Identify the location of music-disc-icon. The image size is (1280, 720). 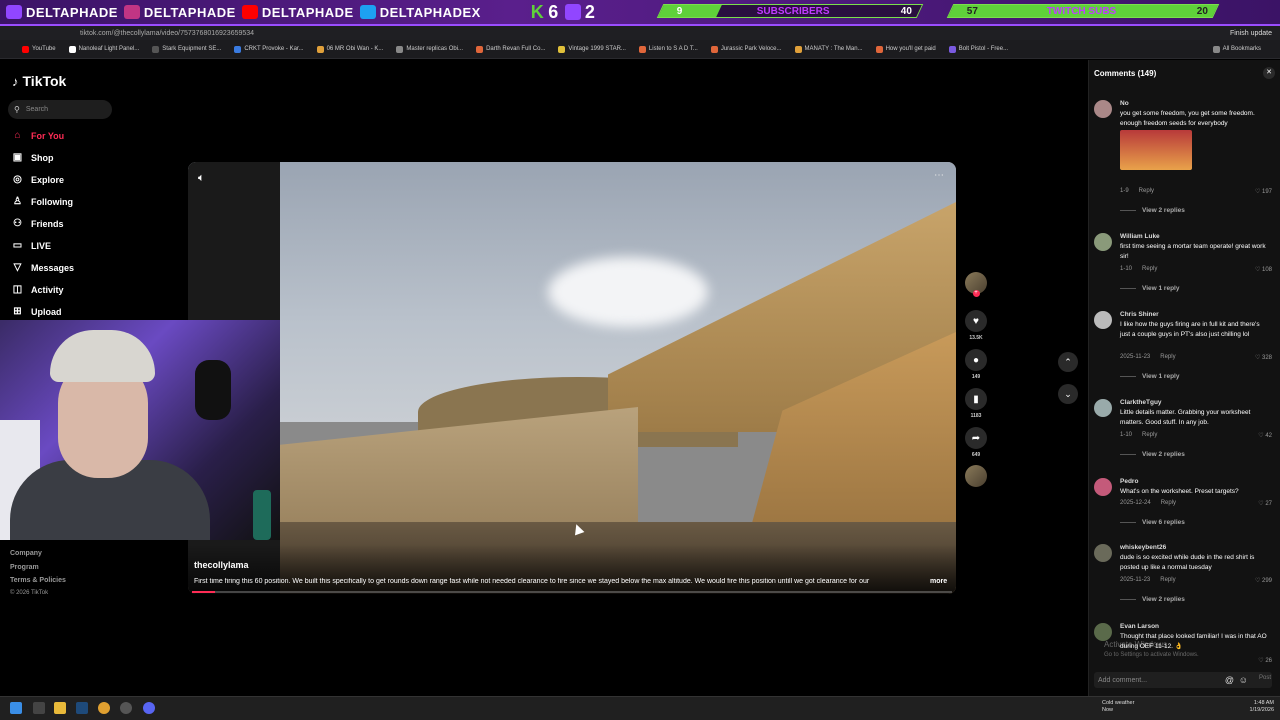
(976, 476).